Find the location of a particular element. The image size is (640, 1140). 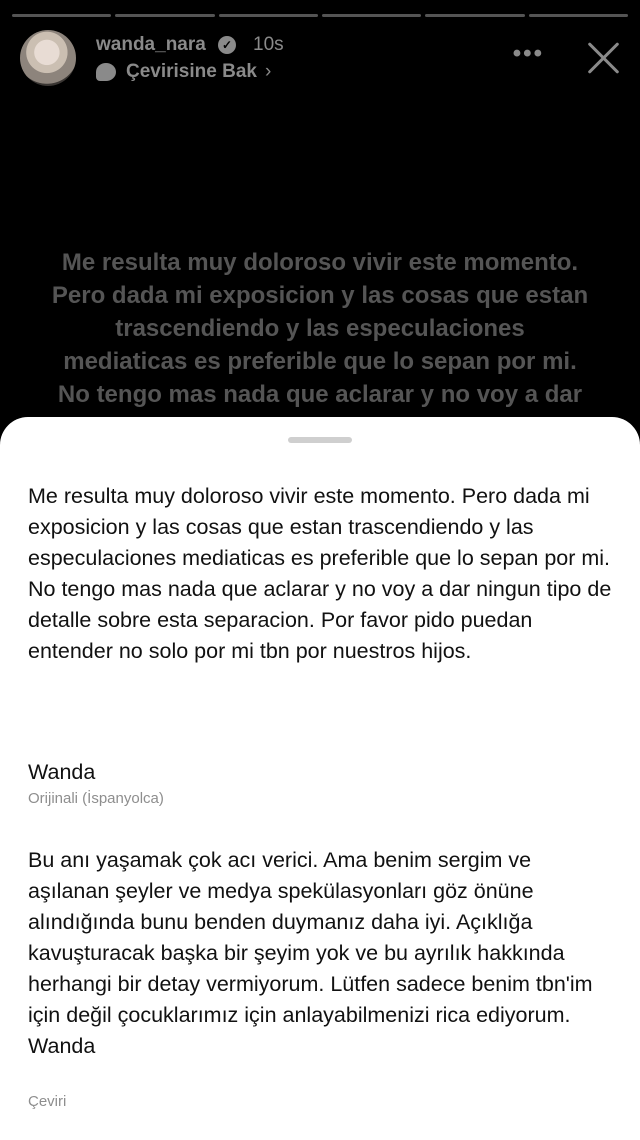

translation-label: Çeviri is located at coordinates (47, 1101).